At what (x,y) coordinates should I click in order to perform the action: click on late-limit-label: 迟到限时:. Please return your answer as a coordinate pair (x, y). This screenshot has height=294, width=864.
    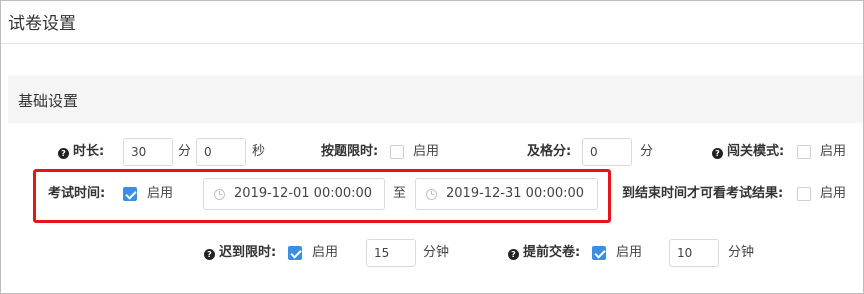
    Looking at the image, I should click on (248, 252).